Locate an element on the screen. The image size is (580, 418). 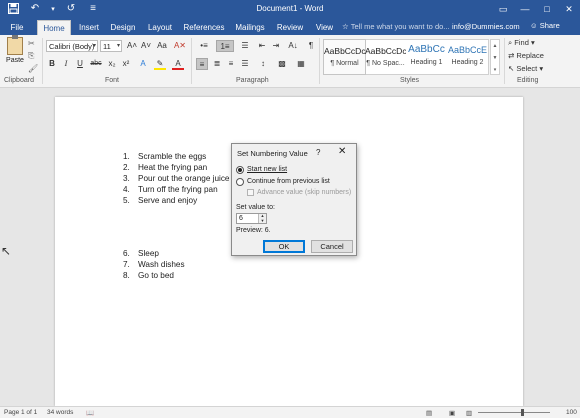
italic-button: I is located at coordinates (66, 64).